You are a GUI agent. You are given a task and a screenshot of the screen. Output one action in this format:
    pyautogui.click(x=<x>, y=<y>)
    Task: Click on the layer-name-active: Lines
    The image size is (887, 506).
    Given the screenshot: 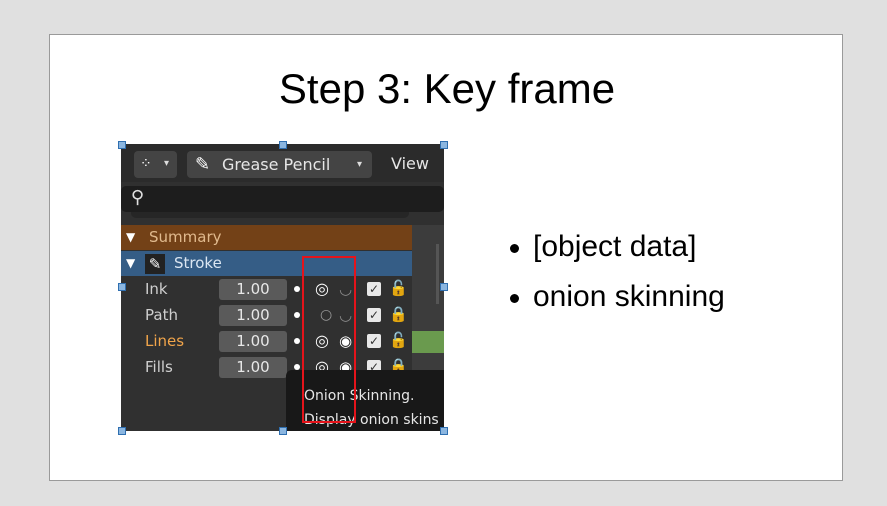 What is the action you would take?
    pyautogui.click(x=164, y=341)
    